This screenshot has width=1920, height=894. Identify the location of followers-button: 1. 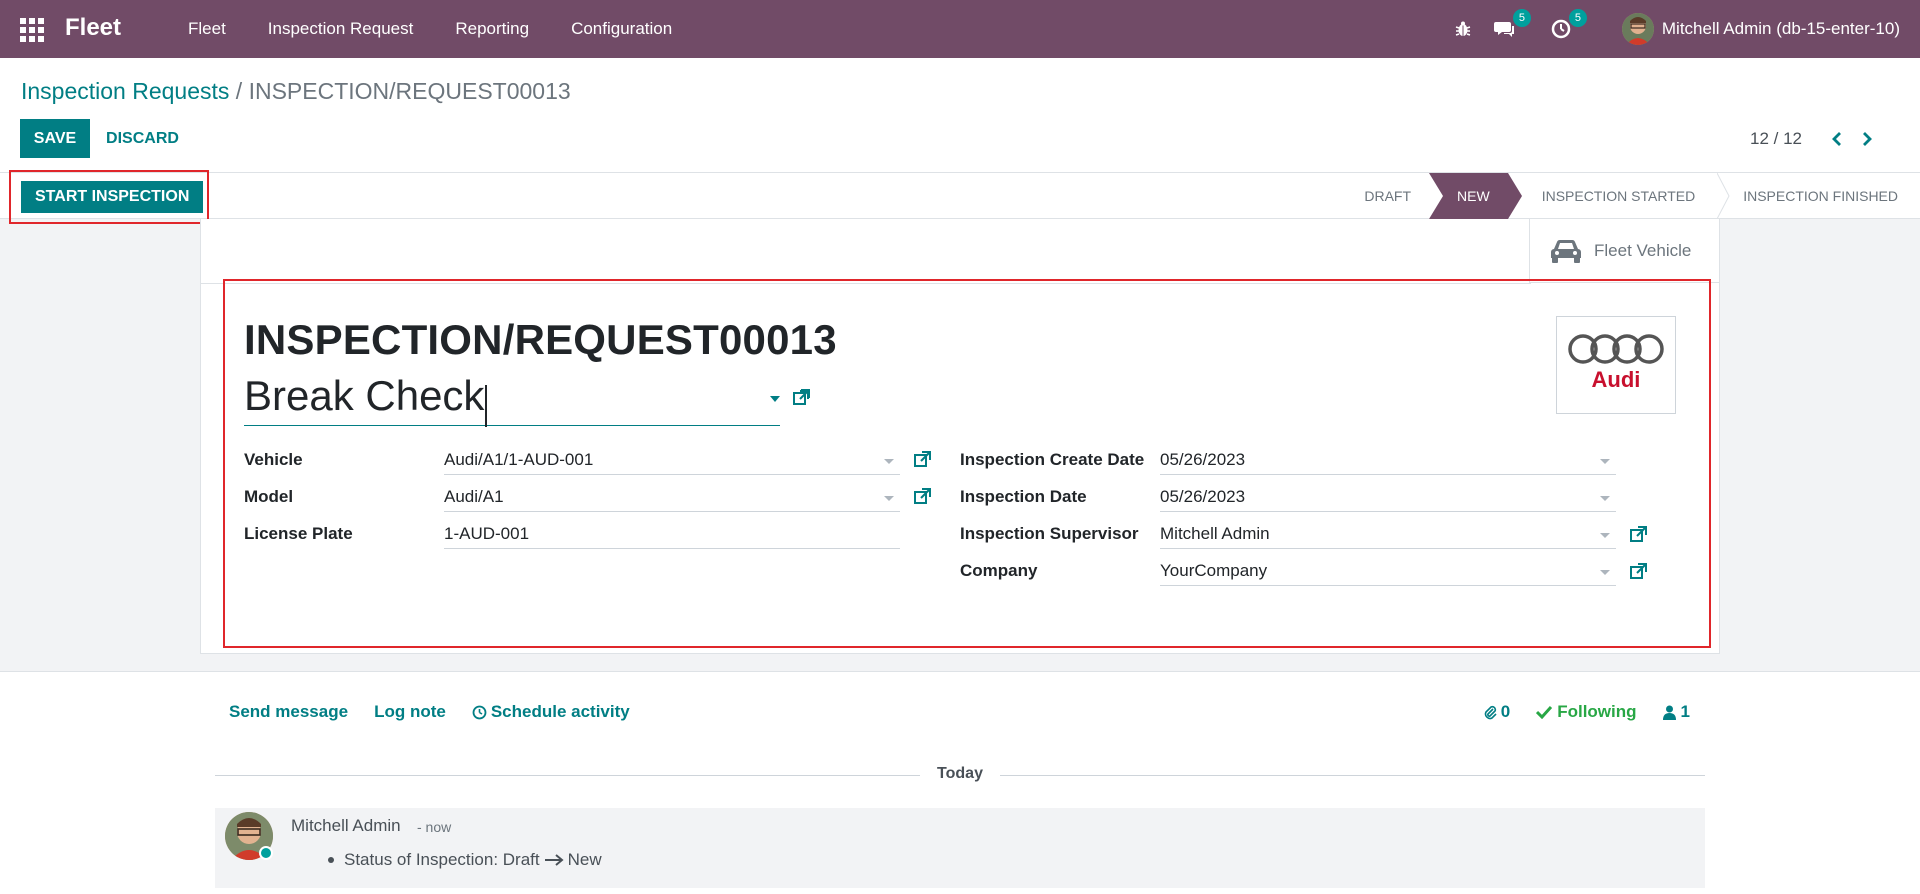
(1676, 712).